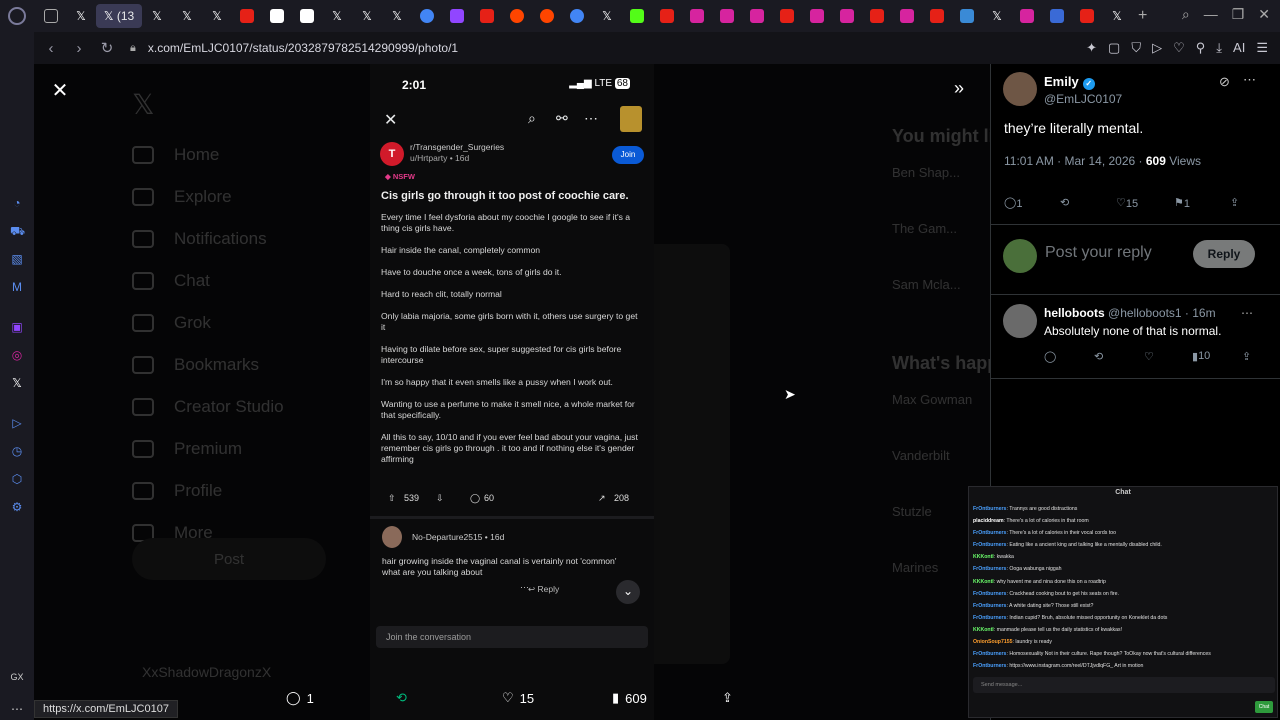 This screenshot has height=720, width=1280. What do you see at coordinates (1075, 161) in the screenshot?
I see `tweet-time: 11:01 AM · Mar 14, 2026 ·` at bounding box center [1075, 161].